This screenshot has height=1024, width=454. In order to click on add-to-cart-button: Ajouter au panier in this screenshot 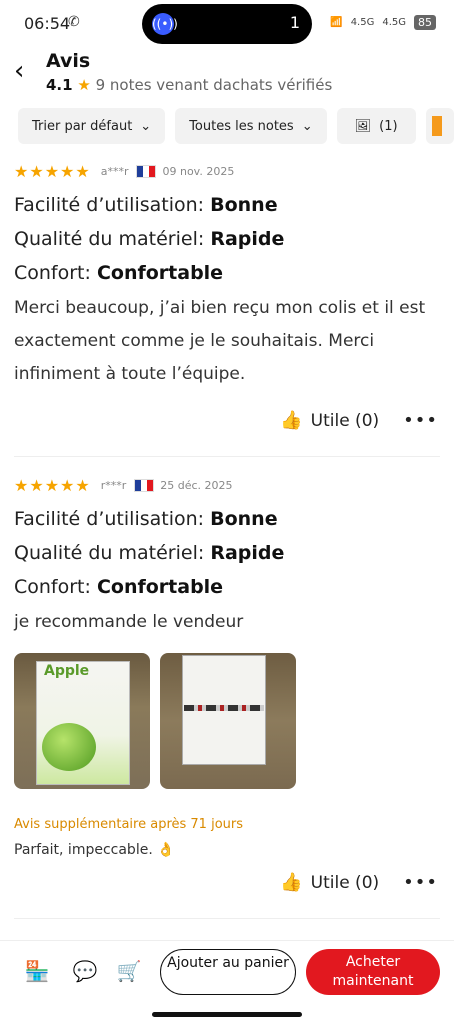, I will do `click(228, 972)`.